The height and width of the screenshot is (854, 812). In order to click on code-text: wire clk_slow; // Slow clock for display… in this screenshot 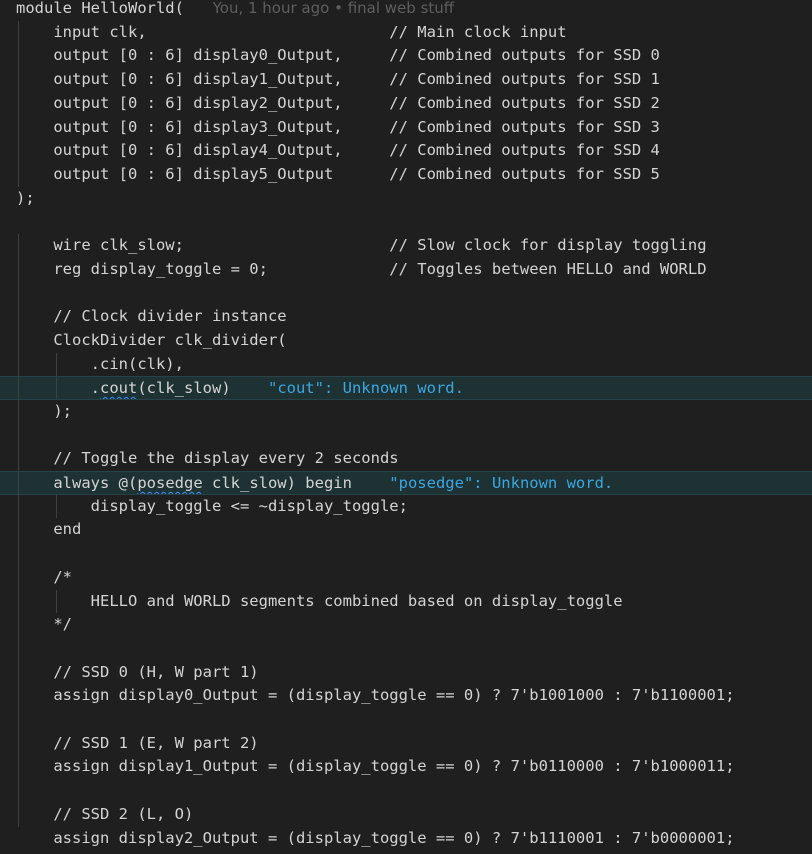, I will do `click(361, 245)`.